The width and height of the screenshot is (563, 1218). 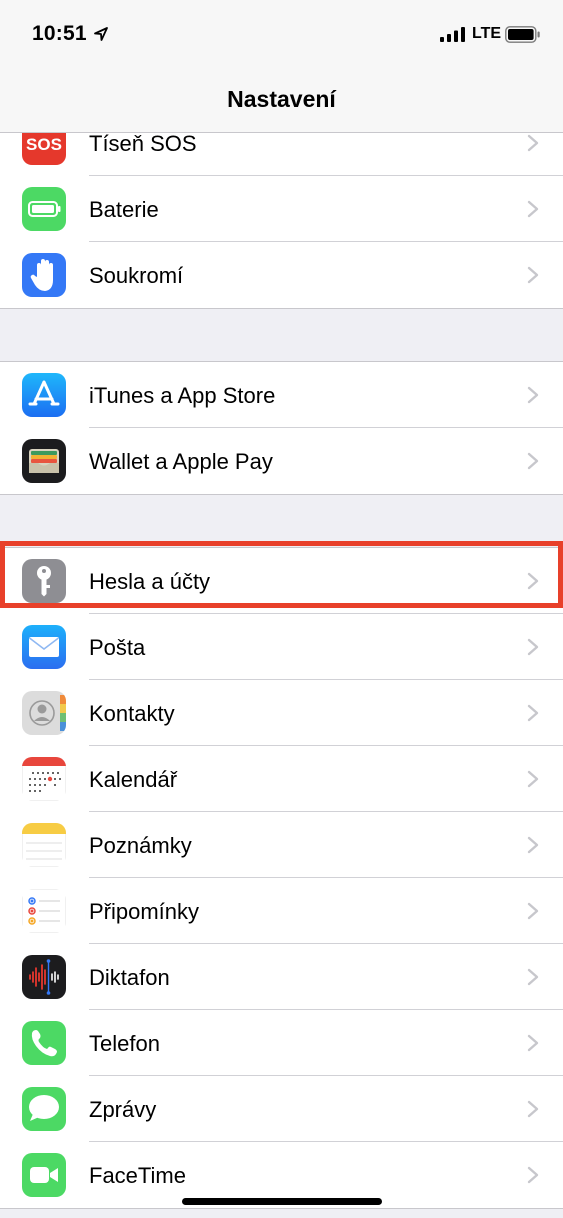 I want to click on row-label: Tíseň SOS, so click(x=143, y=143).